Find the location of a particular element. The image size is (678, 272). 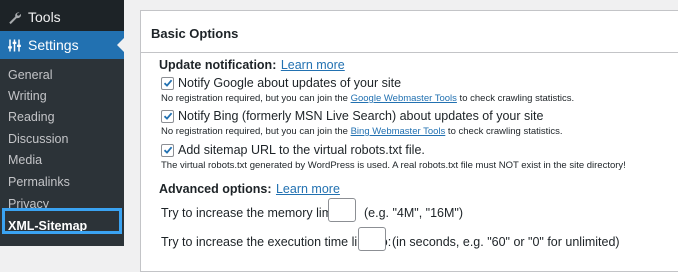

bing-webmaster-tools-link: Bing Webmaster Tools is located at coordinates (398, 131).